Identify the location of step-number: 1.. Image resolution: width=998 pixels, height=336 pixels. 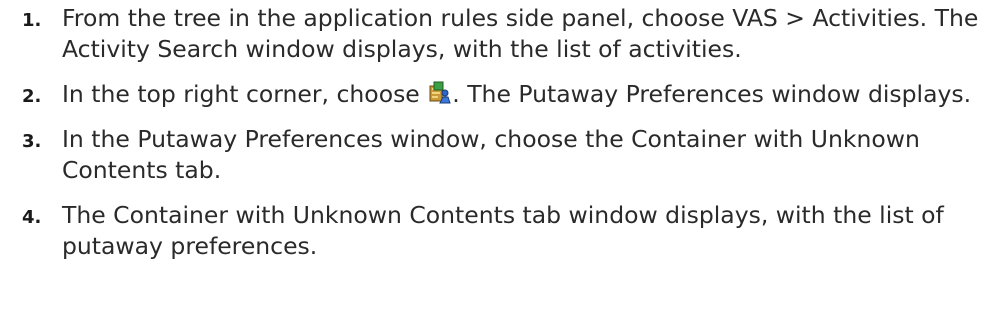
(32, 20).